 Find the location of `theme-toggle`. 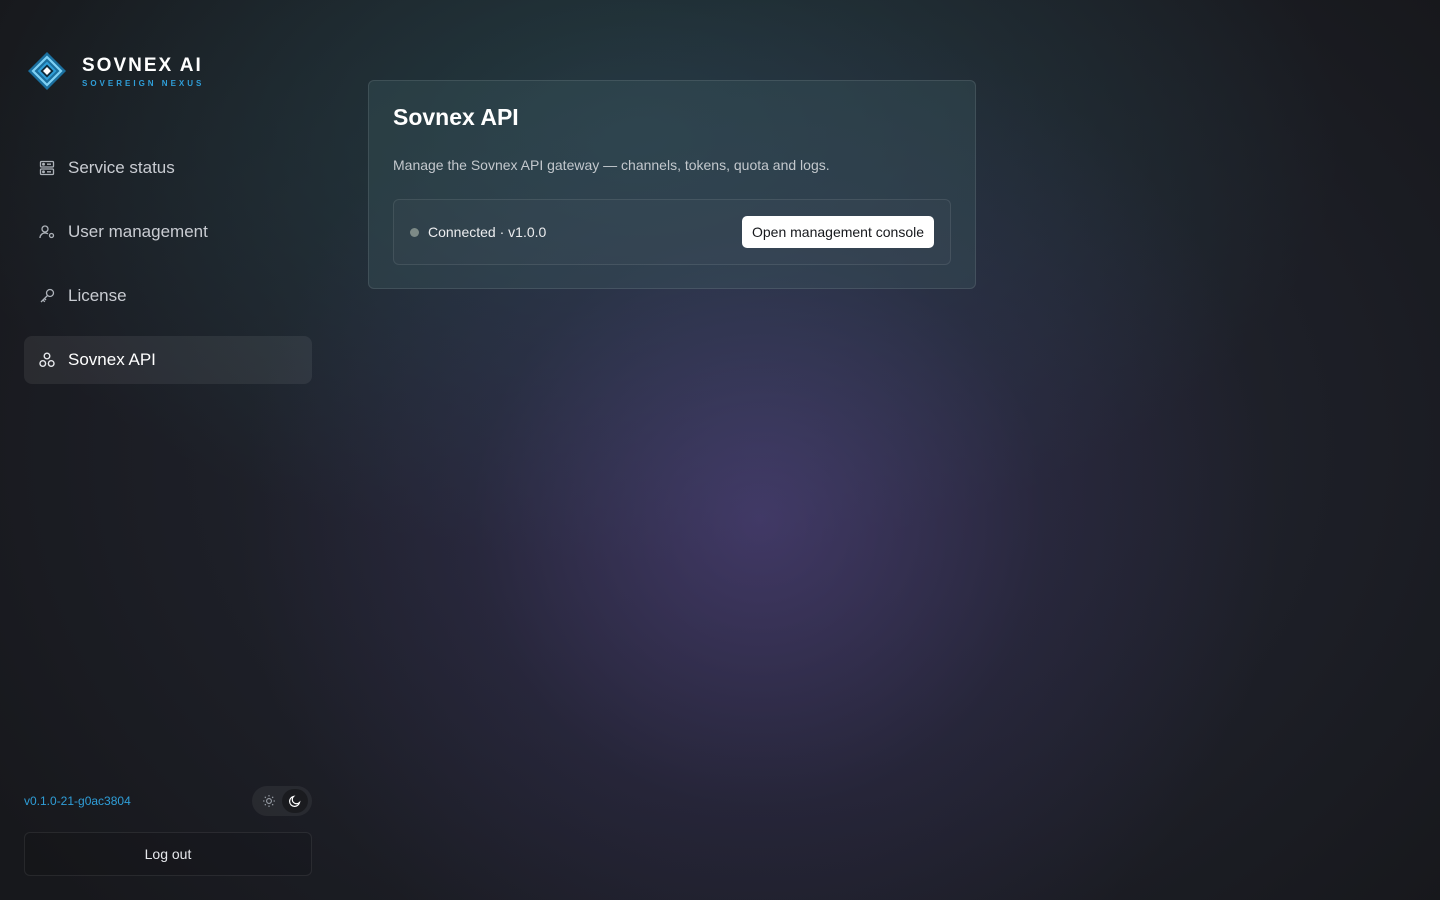

theme-toggle is located at coordinates (282, 801).